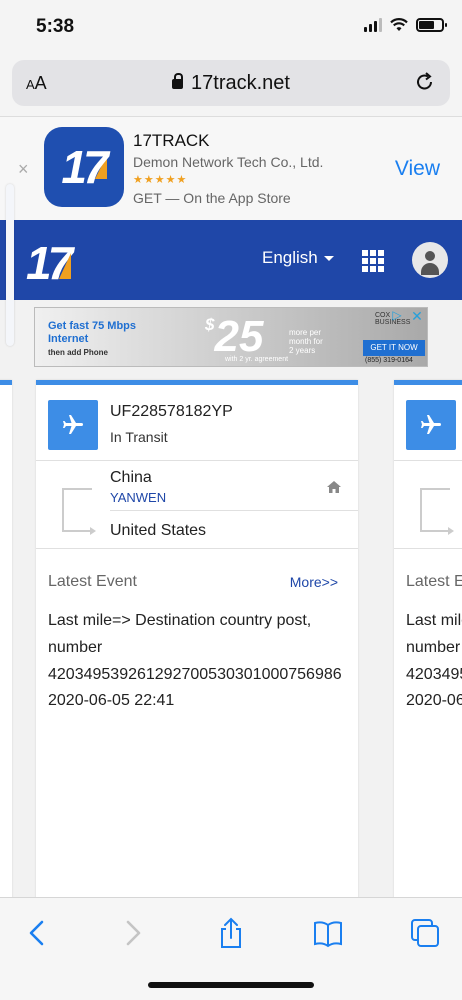 The image size is (462, 1000). Describe the element at coordinates (231, 27) in the screenshot. I see `status-bar: 5:38` at that location.